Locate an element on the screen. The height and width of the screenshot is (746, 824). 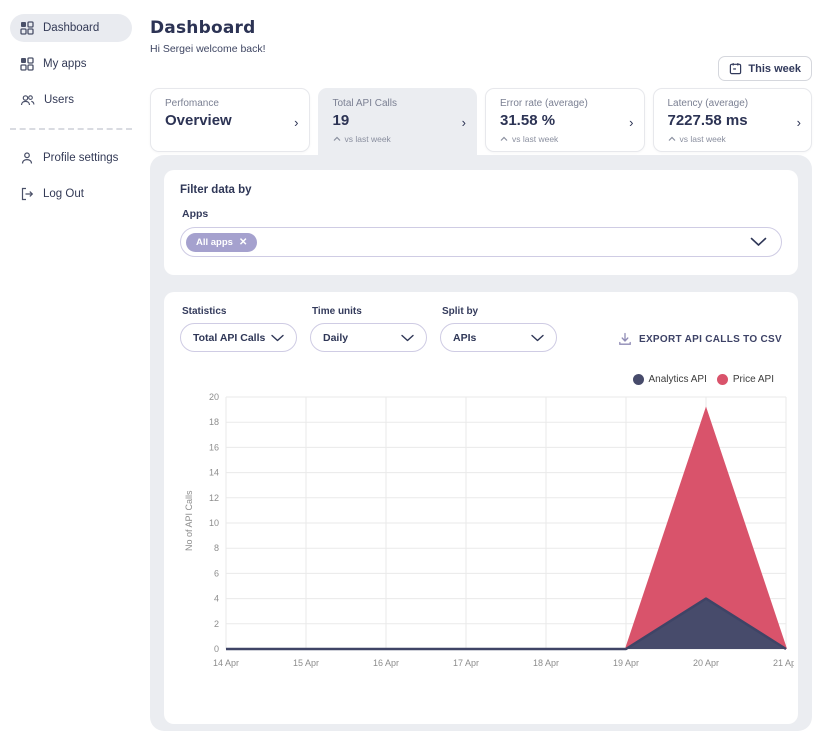
sidebar-item-dashboard: Dashboard is located at coordinates (71, 28).